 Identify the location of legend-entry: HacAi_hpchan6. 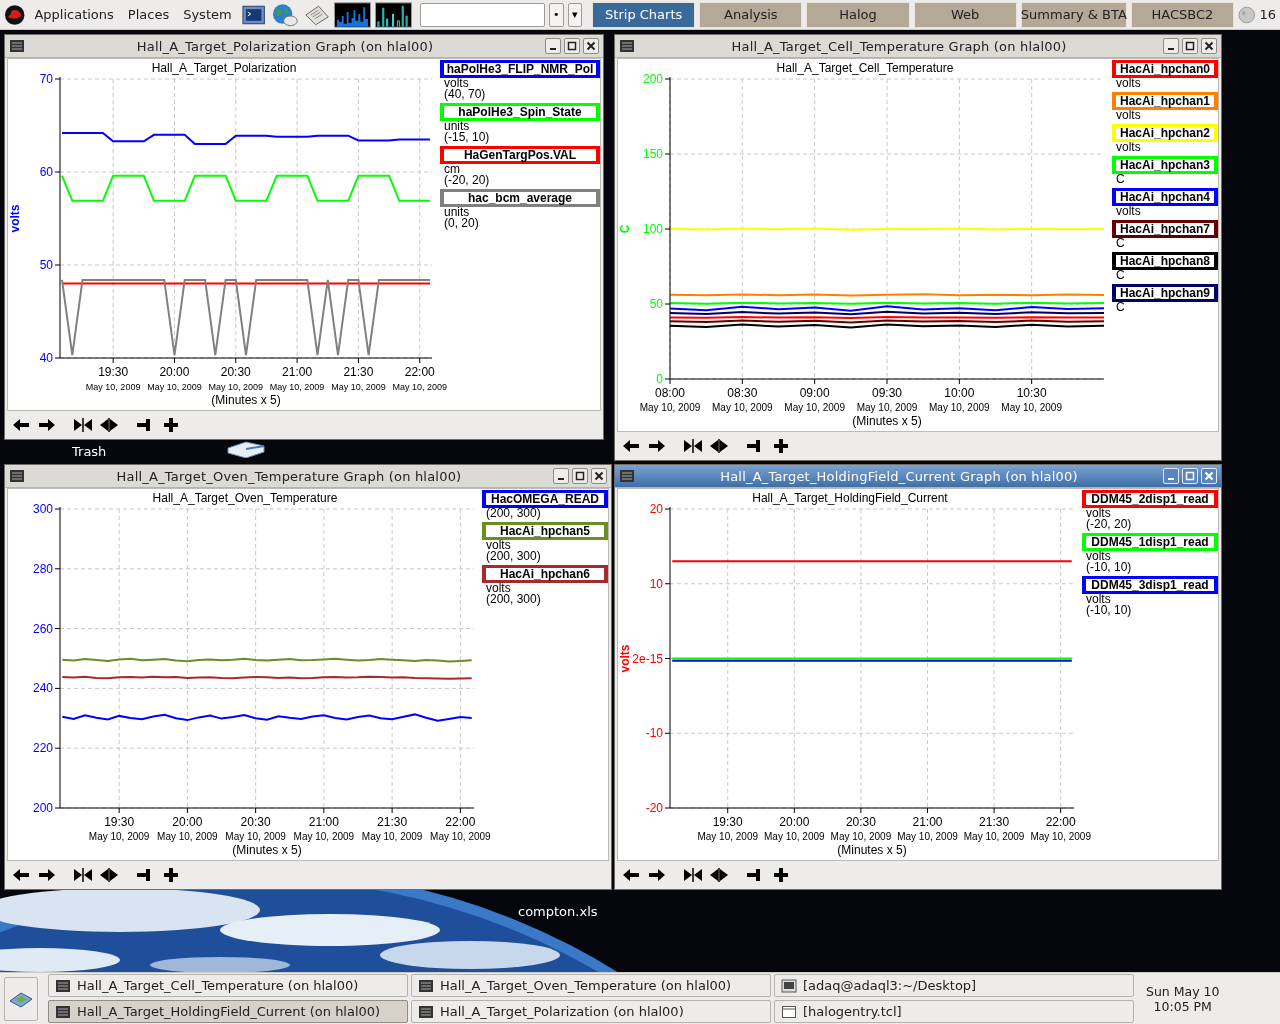
(545, 574).